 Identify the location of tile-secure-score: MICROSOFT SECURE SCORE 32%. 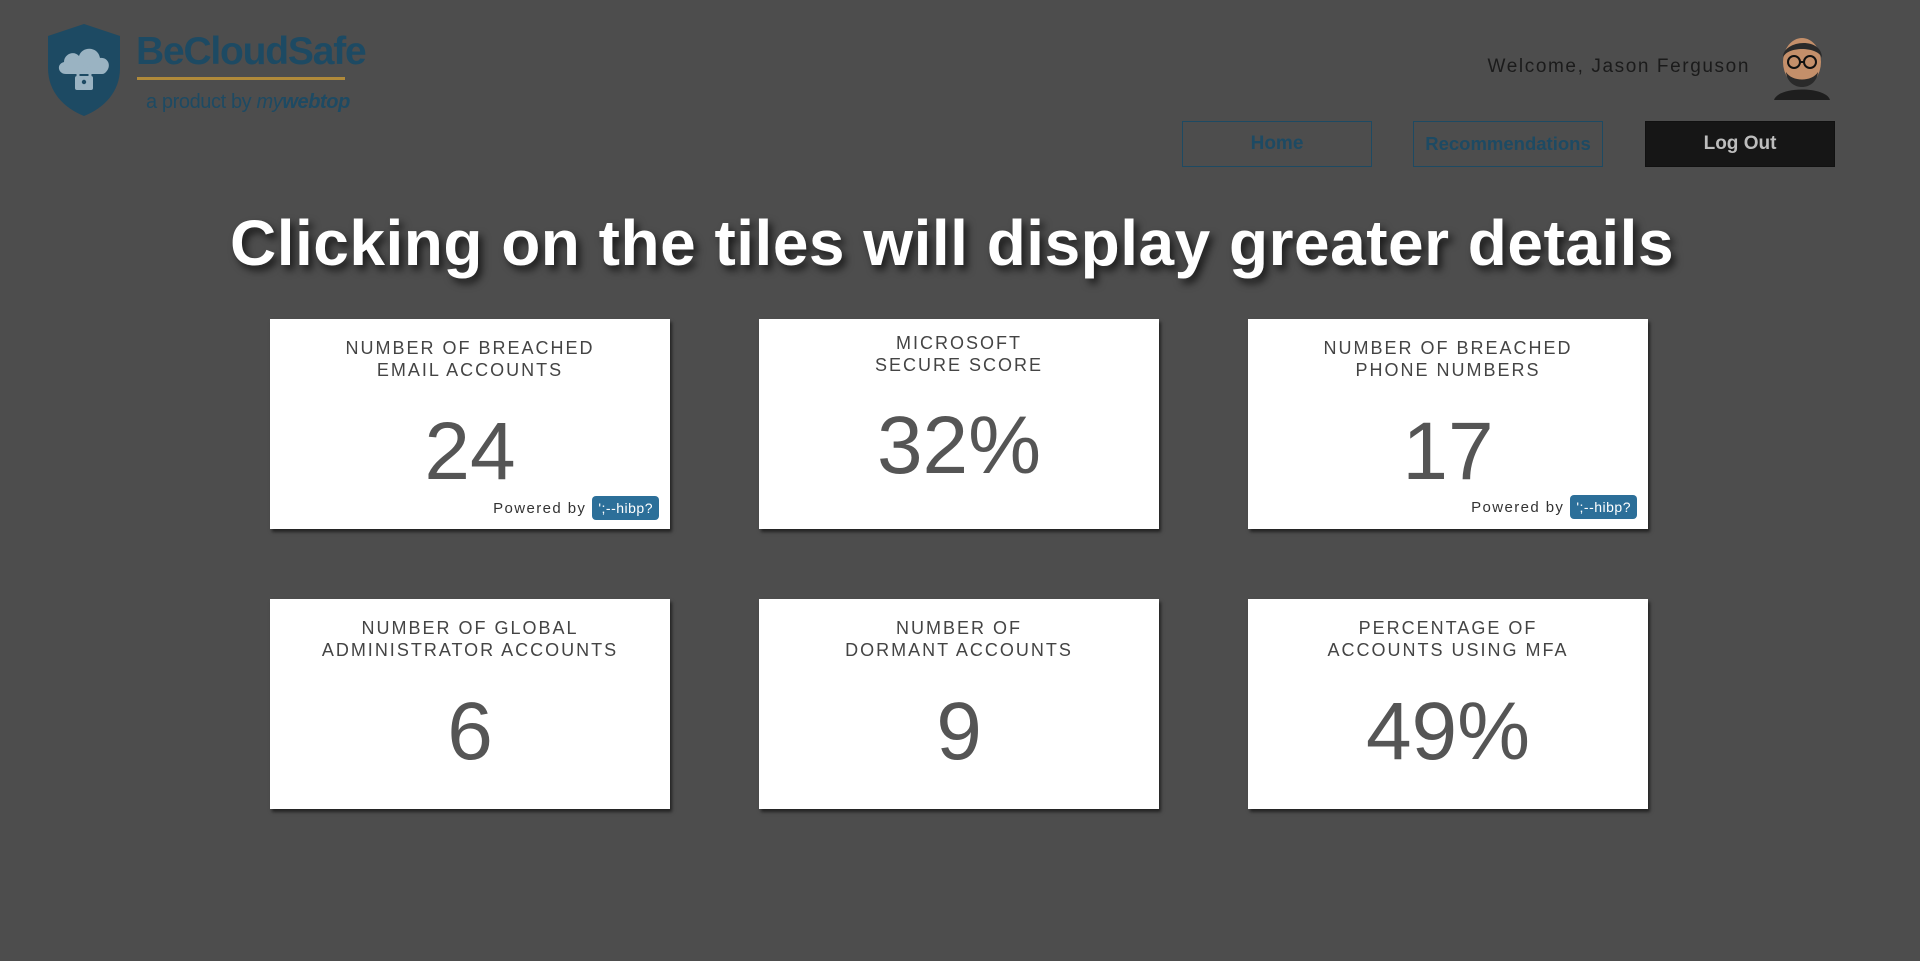
(959, 424).